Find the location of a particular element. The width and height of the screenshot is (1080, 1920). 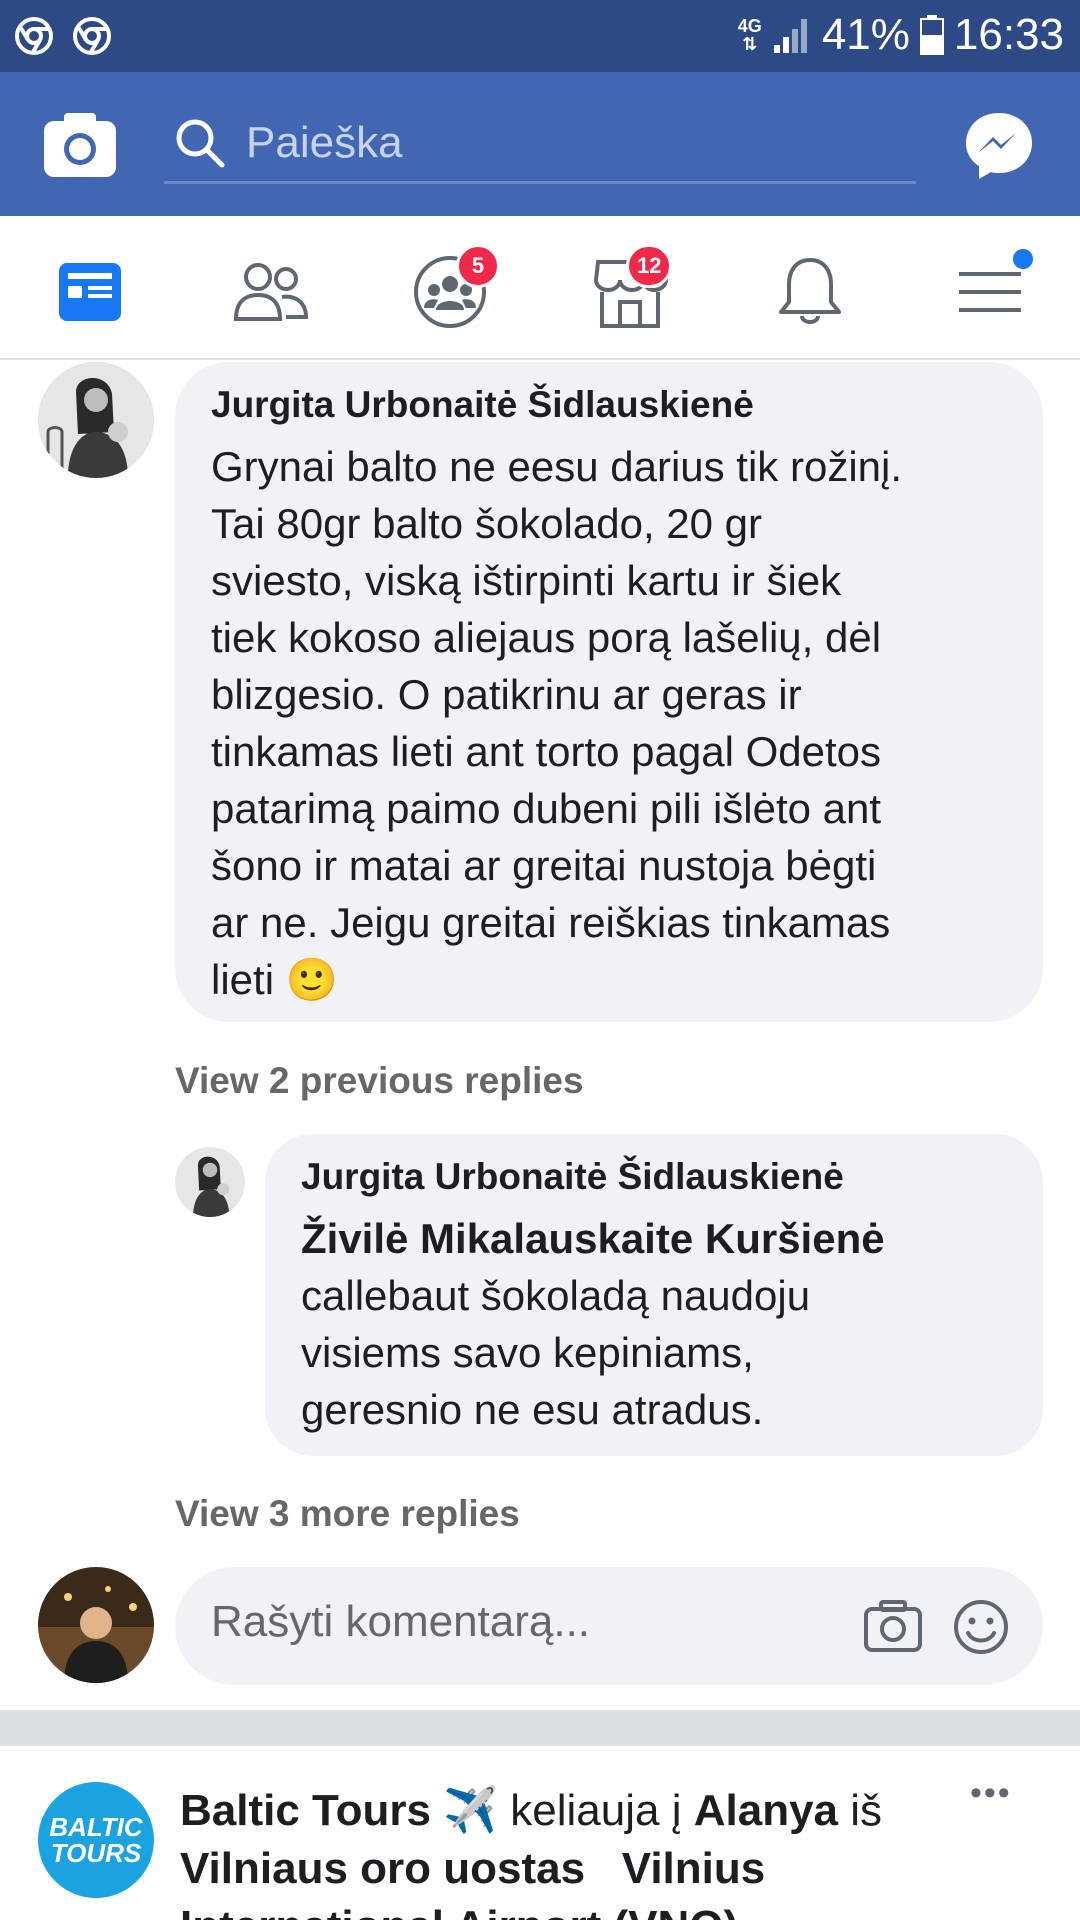

news-feed-icon is located at coordinates (90, 292).